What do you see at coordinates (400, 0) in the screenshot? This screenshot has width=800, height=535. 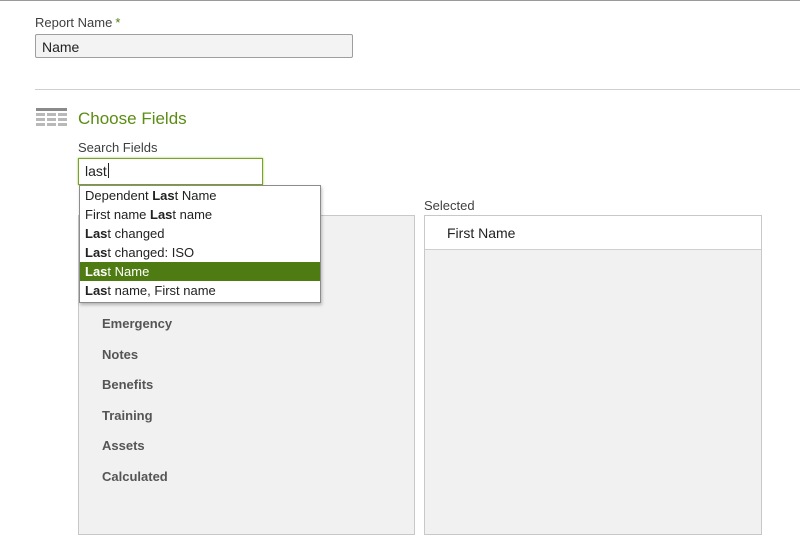 I see `top-border` at bounding box center [400, 0].